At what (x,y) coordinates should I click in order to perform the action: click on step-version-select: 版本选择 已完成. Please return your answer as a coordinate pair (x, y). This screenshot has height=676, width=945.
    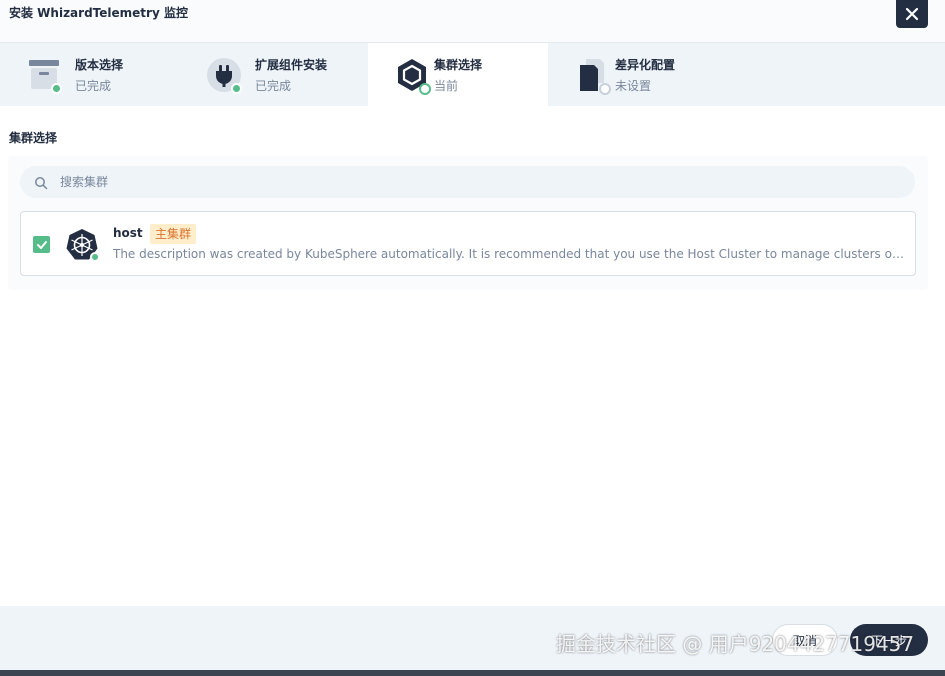
    Looking at the image, I should click on (90, 74).